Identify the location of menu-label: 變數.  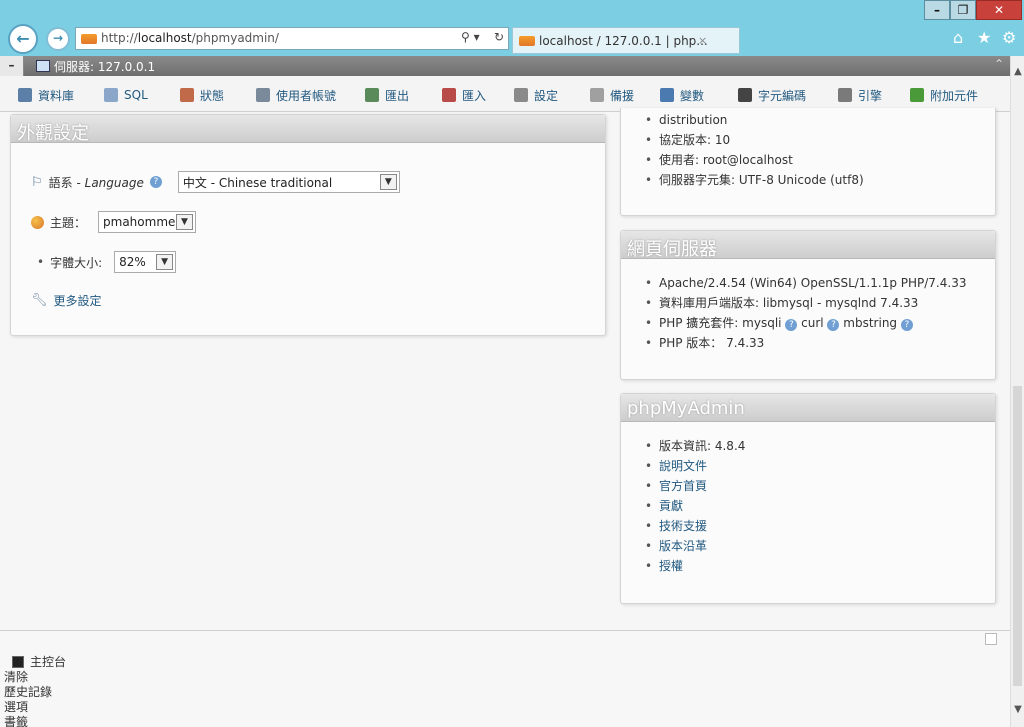
(692, 95).